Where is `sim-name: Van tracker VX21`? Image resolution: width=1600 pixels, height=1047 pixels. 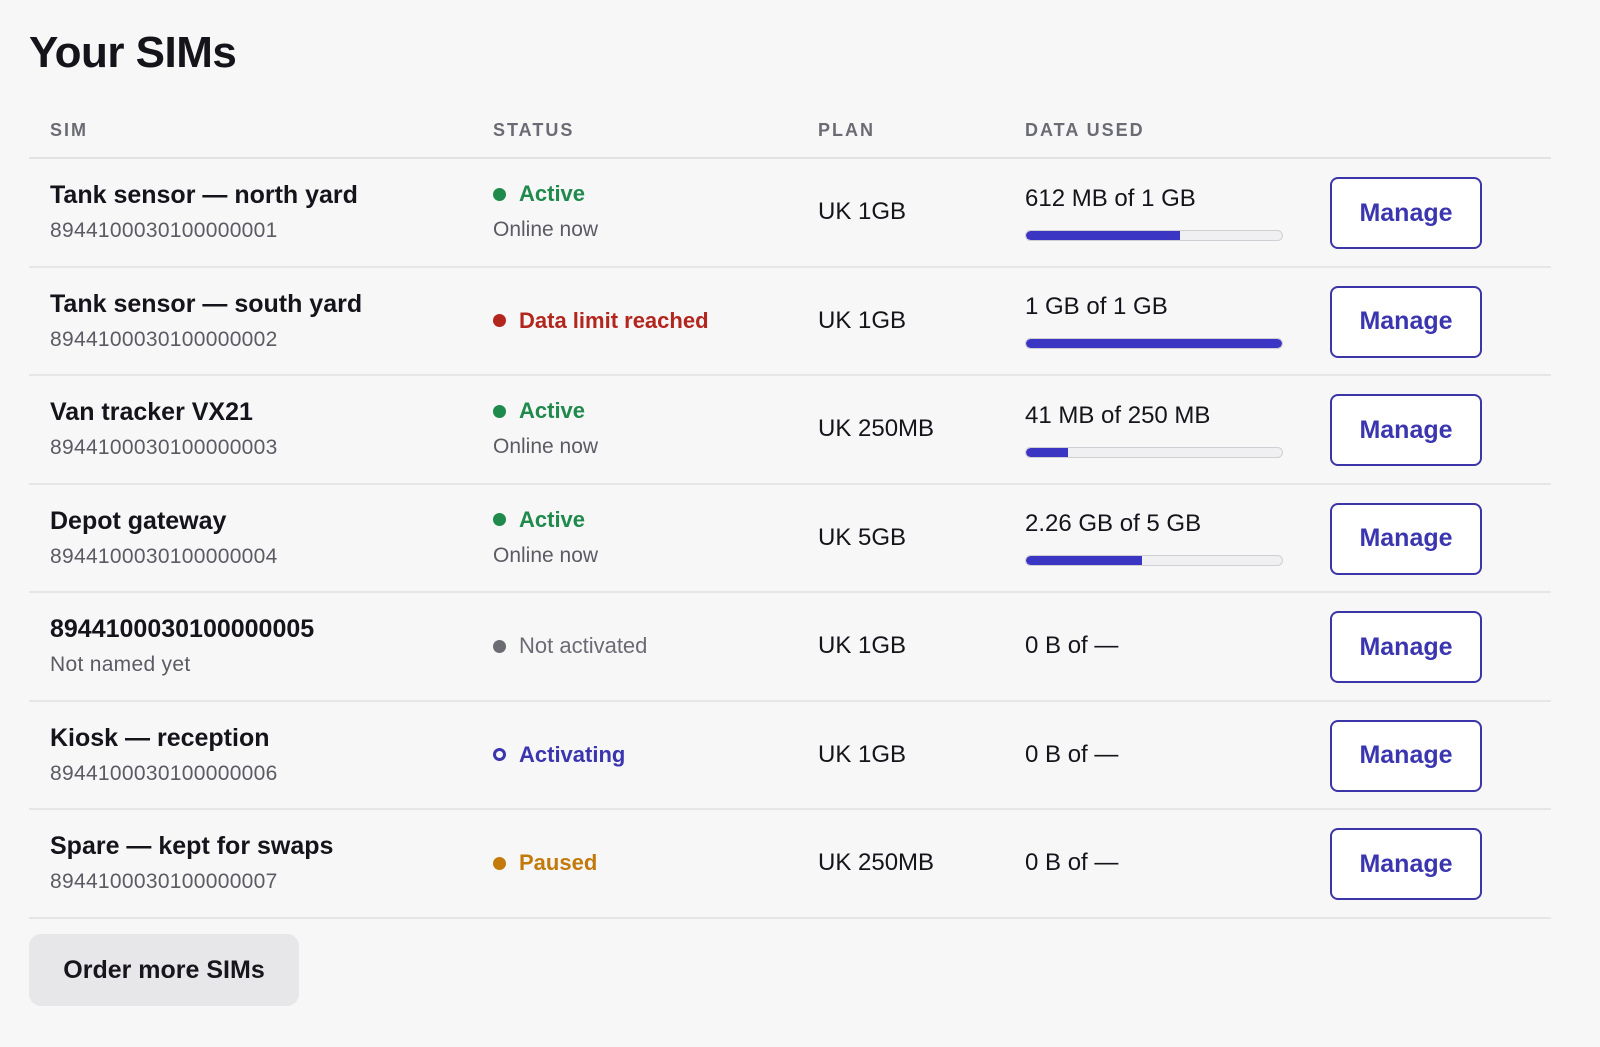 sim-name: Van tracker VX21 is located at coordinates (151, 412).